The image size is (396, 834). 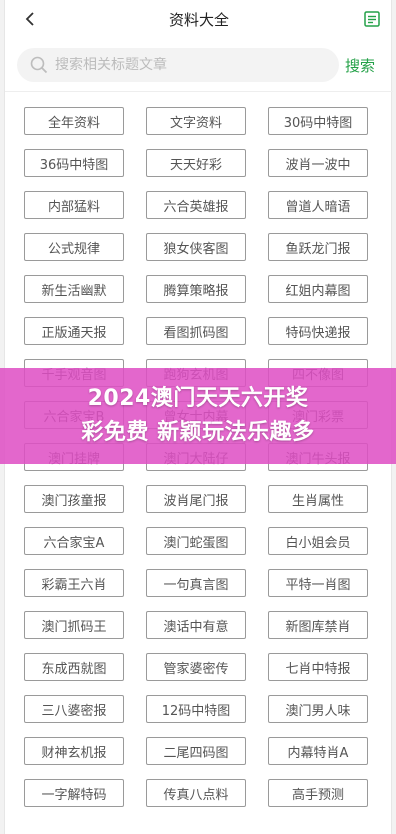 What do you see at coordinates (318, 331) in the screenshot?
I see `category-item: 特码快递报` at bounding box center [318, 331].